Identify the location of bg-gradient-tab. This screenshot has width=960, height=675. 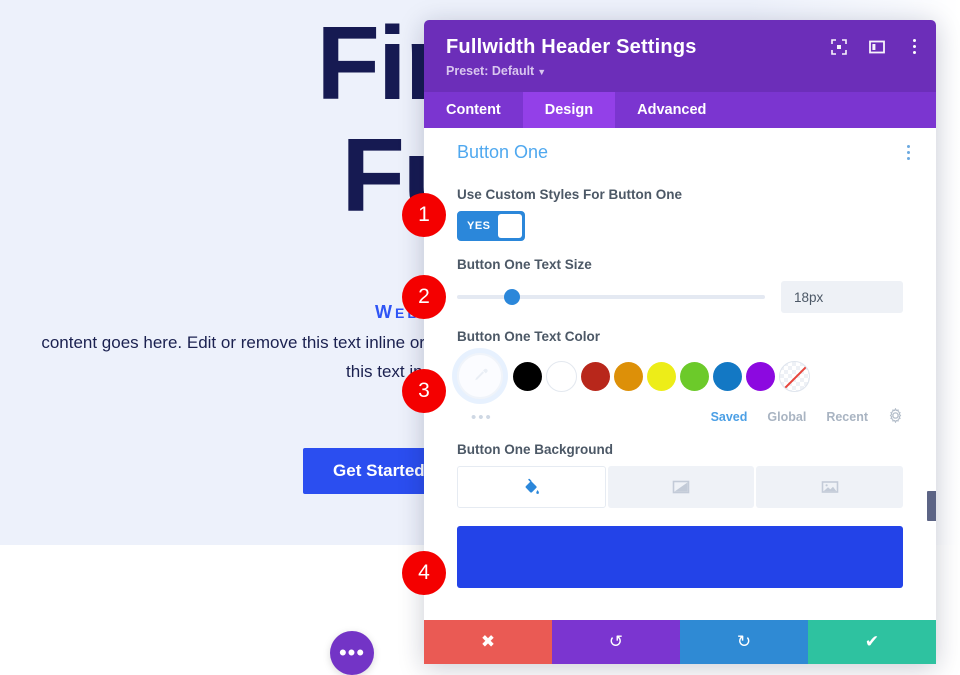
(681, 487).